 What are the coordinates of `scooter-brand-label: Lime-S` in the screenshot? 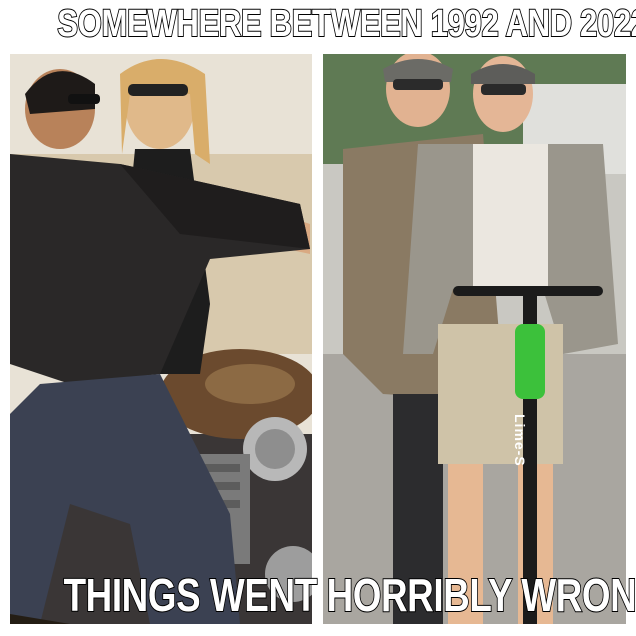 It's located at (520, 440).